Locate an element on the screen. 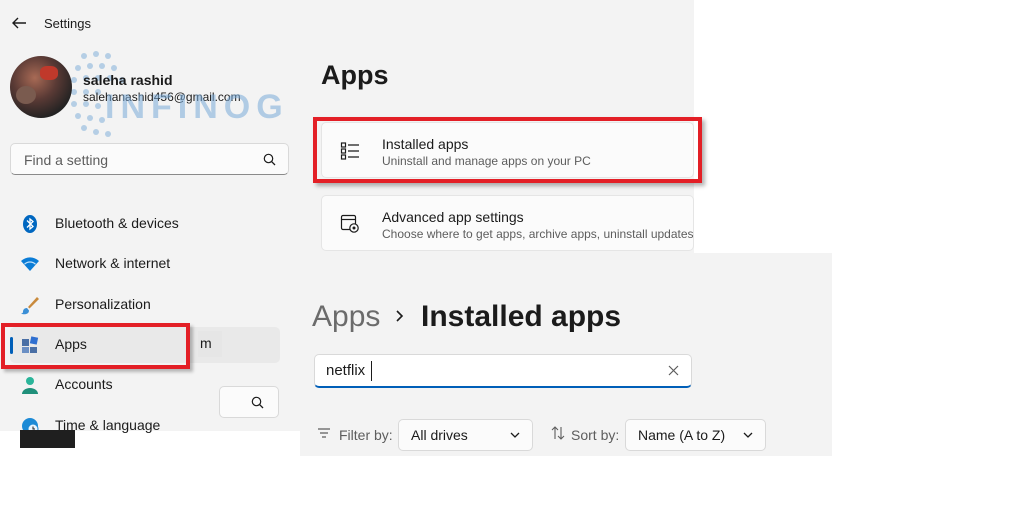 Image resolution: width=1024 pixels, height=525 pixels. sidebar-item-bluetooth: Bluetooth & devices is located at coordinates (145, 224).